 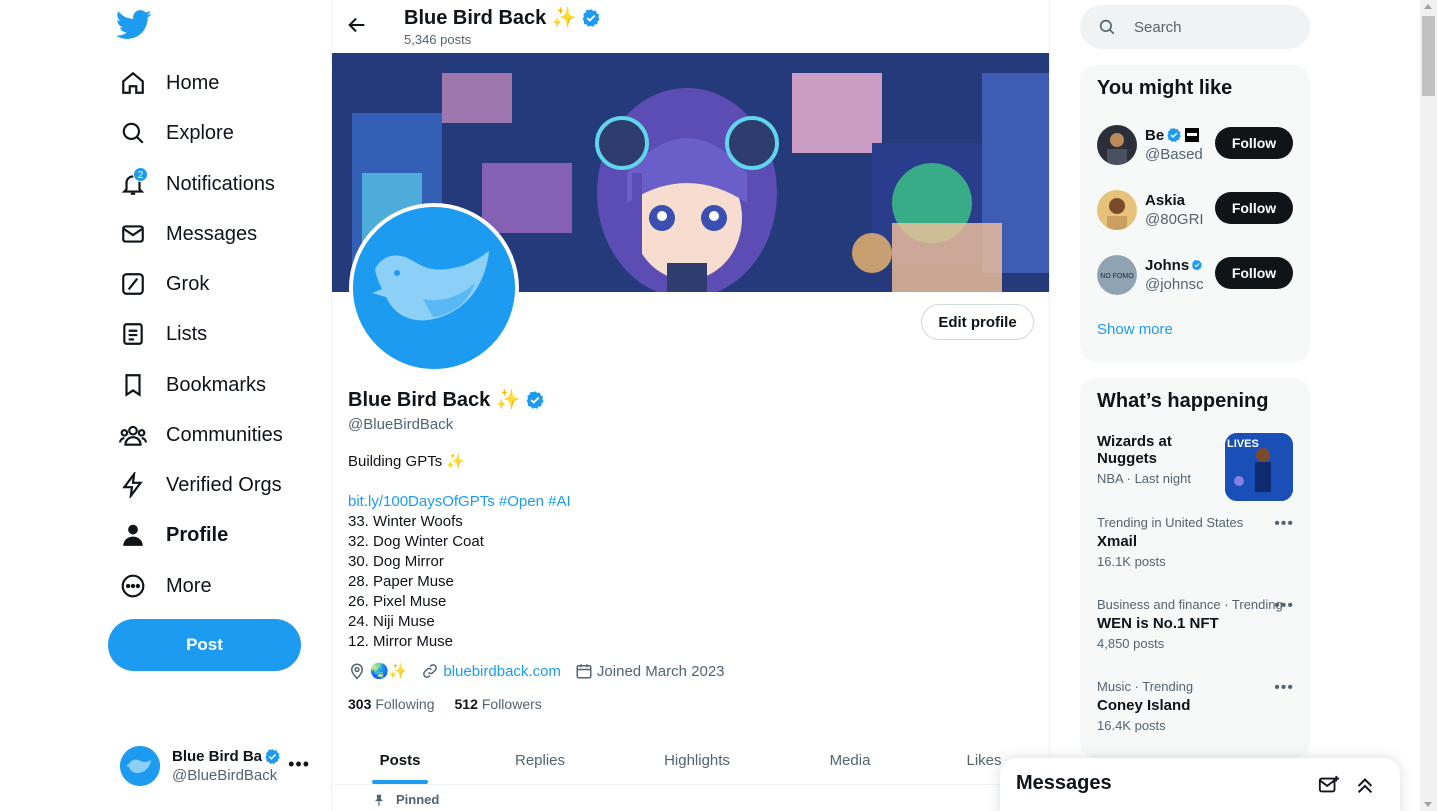 I want to click on nav-label: Bookmarks, so click(x=216, y=384).